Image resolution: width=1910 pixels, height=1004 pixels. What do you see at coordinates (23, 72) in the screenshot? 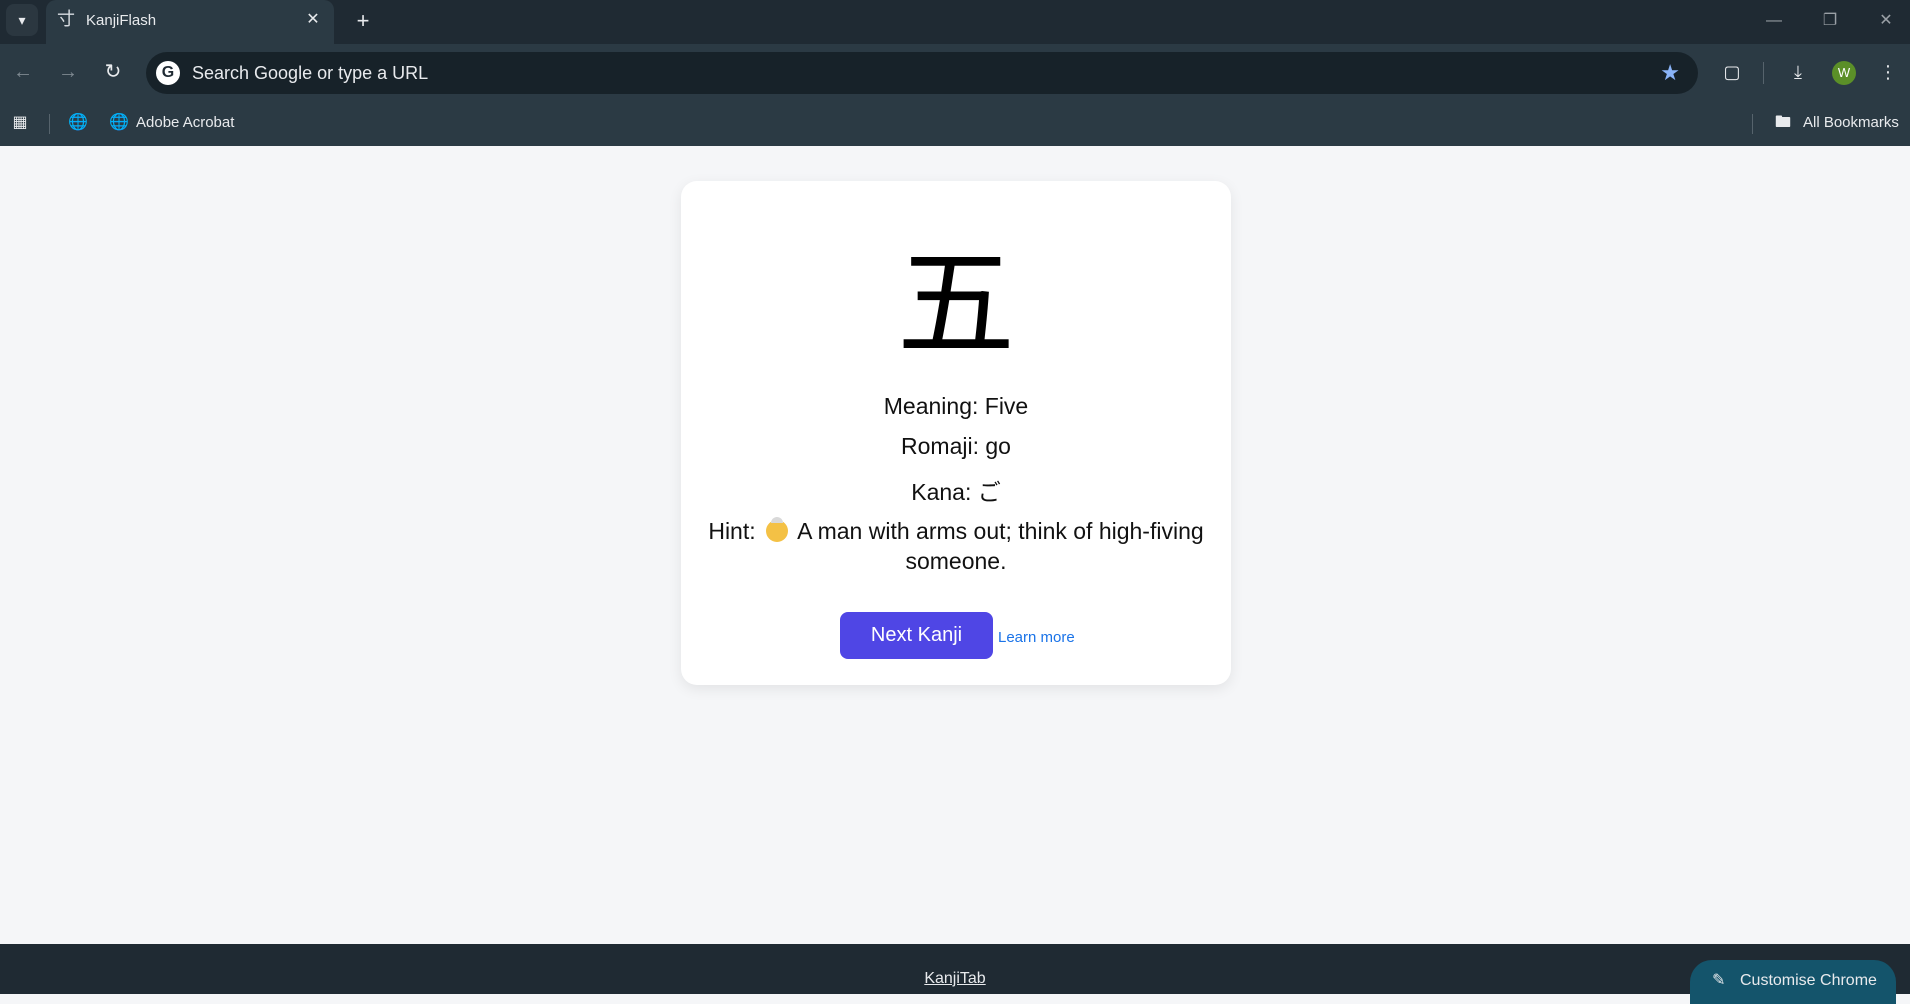
I see `back-arrow-icon: ←` at bounding box center [23, 72].